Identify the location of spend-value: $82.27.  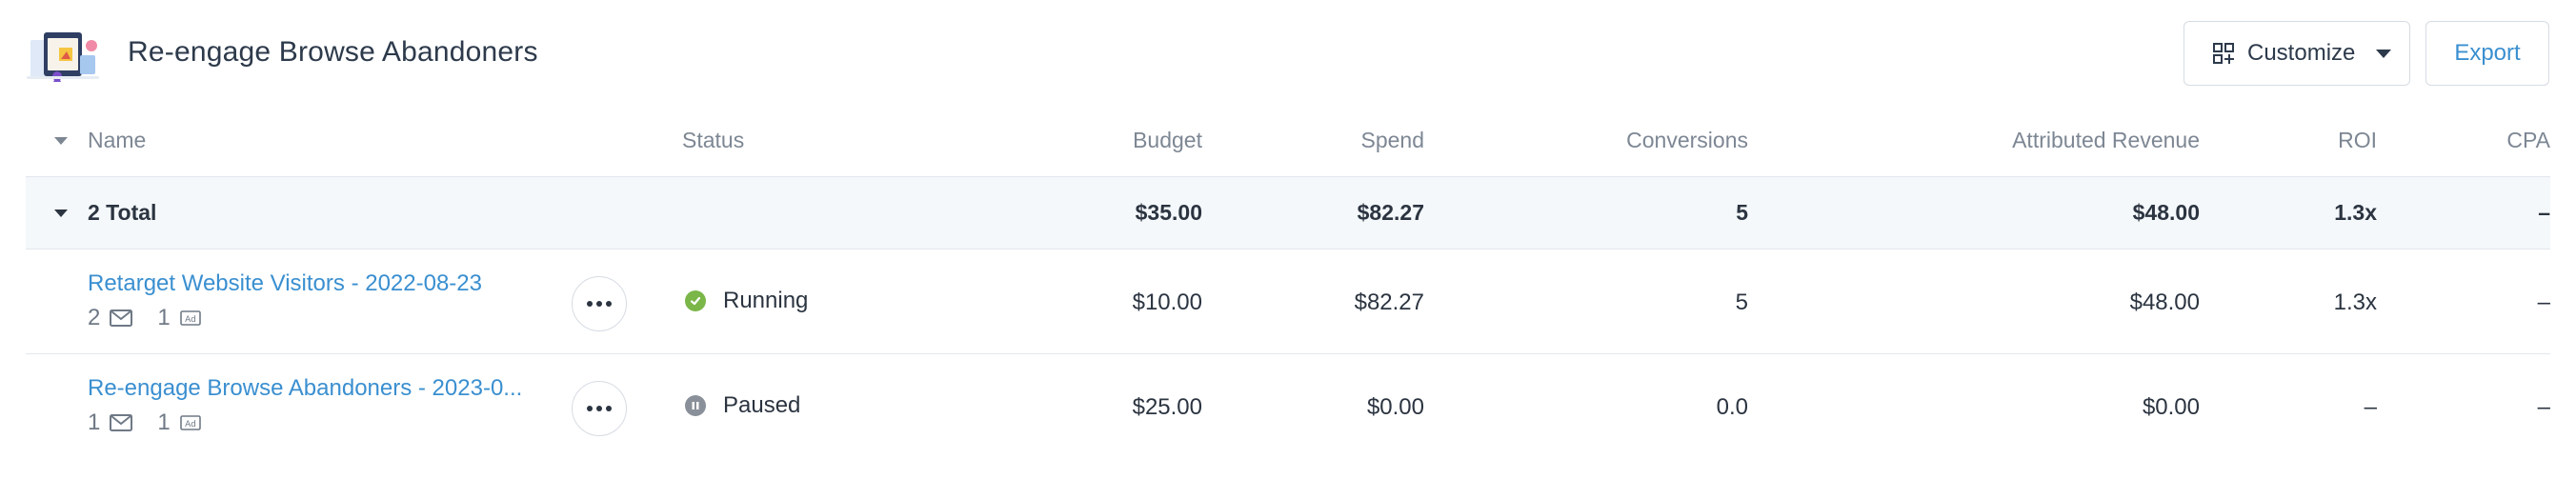
(1389, 302).